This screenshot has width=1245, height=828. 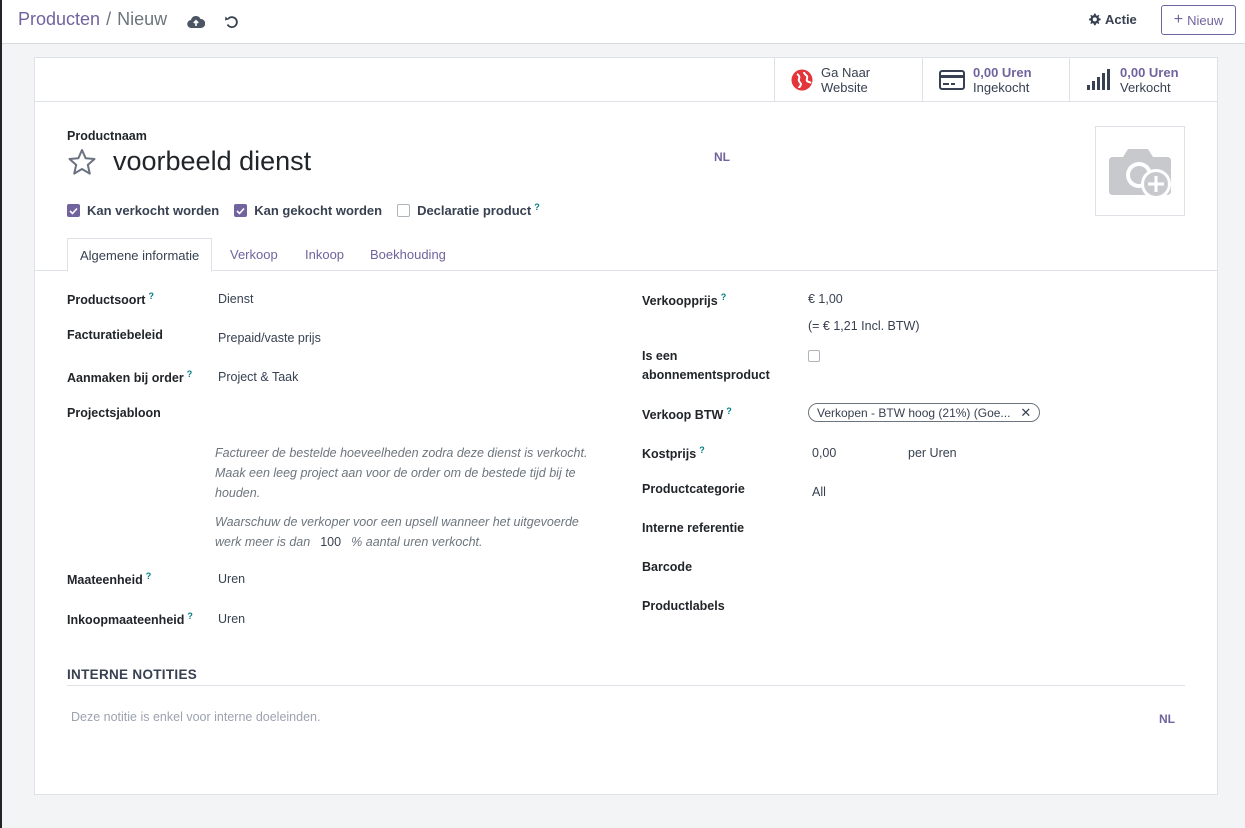 What do you see at coordinates (241, 210) in the screenshot?
I see `can-be-purchased-checkbox` at bounding box center [241, 210].